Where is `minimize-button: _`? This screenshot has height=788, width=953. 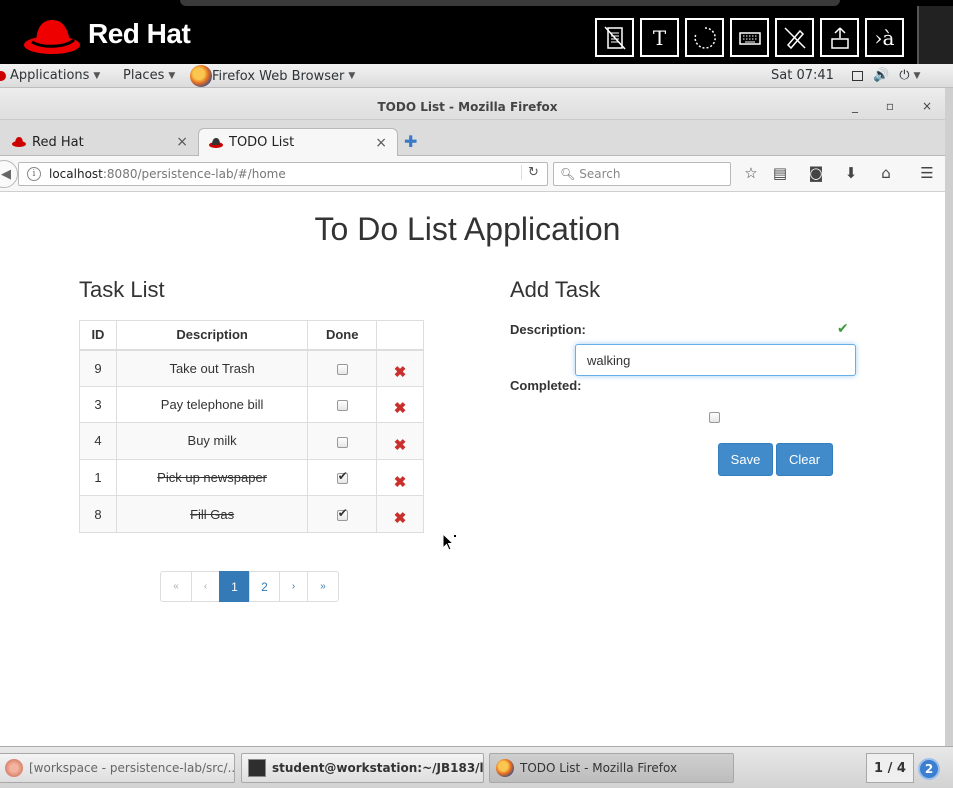
minimize-button: _ is located at coordinates (855, 106).